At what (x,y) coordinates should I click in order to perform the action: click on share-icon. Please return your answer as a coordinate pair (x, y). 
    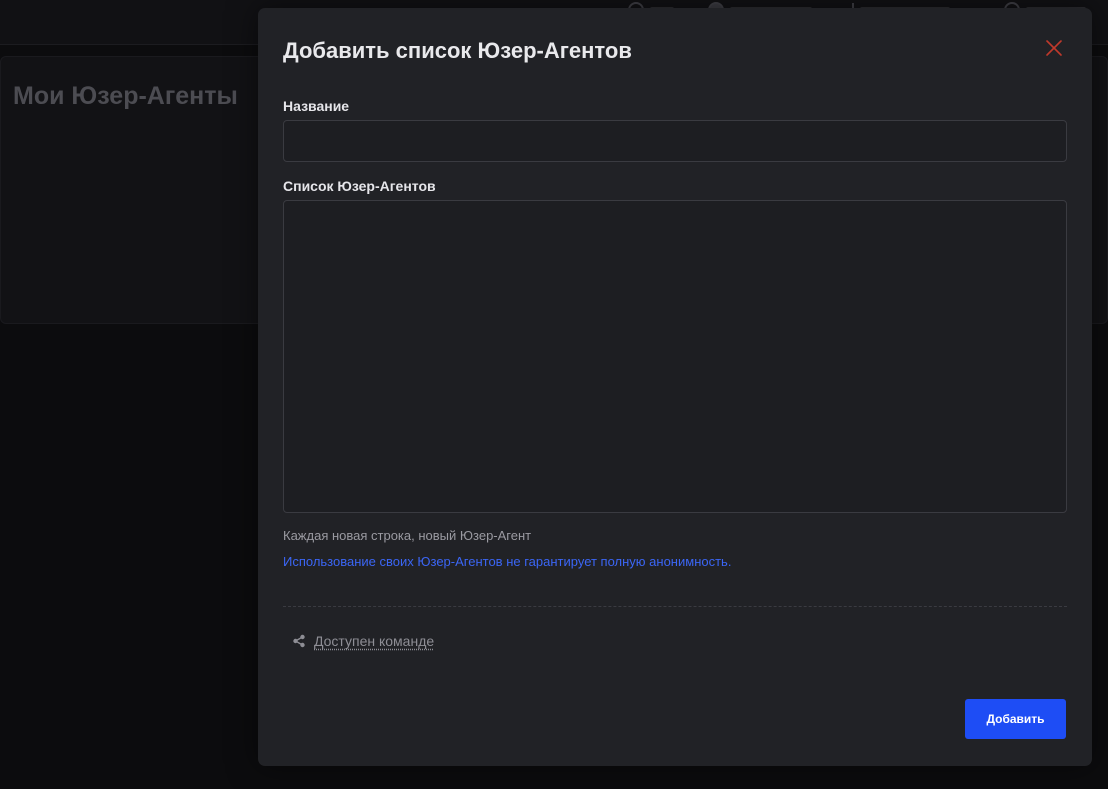
    Looking at the image, I should click on (299, 641).